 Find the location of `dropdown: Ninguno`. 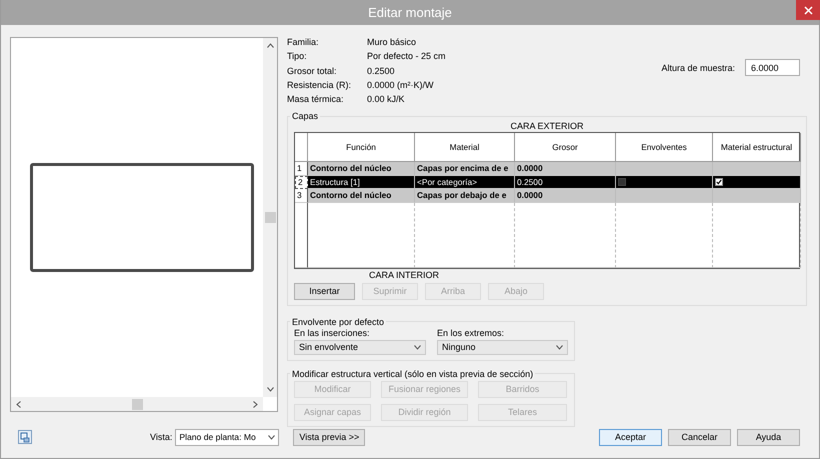

dropdown: Ninguno is located at coordinates (502, 347).